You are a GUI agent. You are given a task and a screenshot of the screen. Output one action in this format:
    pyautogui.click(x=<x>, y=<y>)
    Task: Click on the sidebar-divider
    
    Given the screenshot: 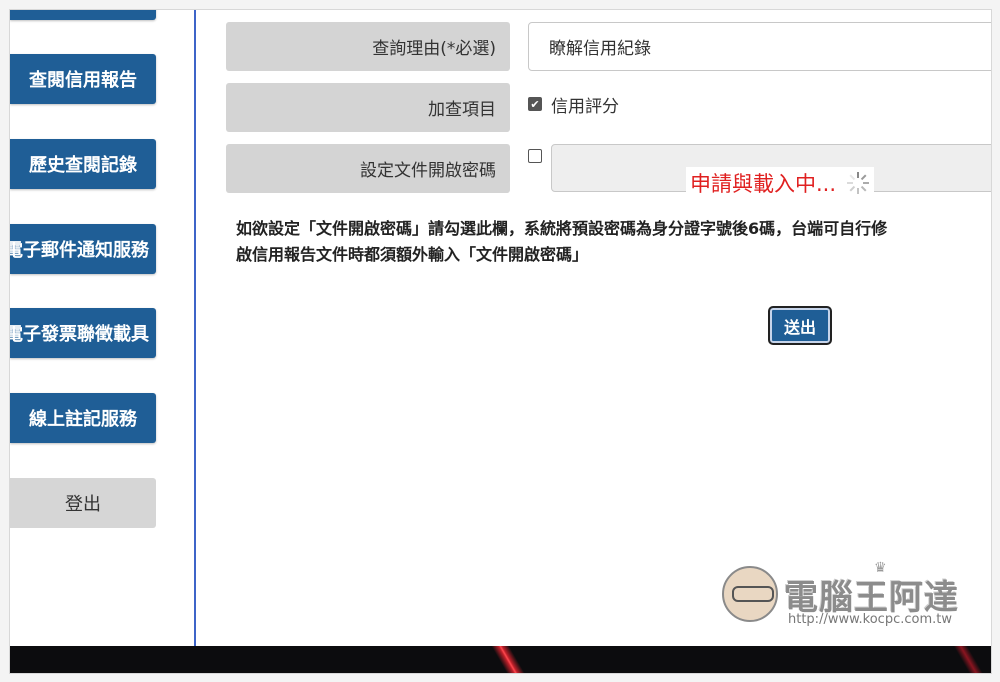 What is the action you would take?
    pyautogui.click(x=195, y=328)
    